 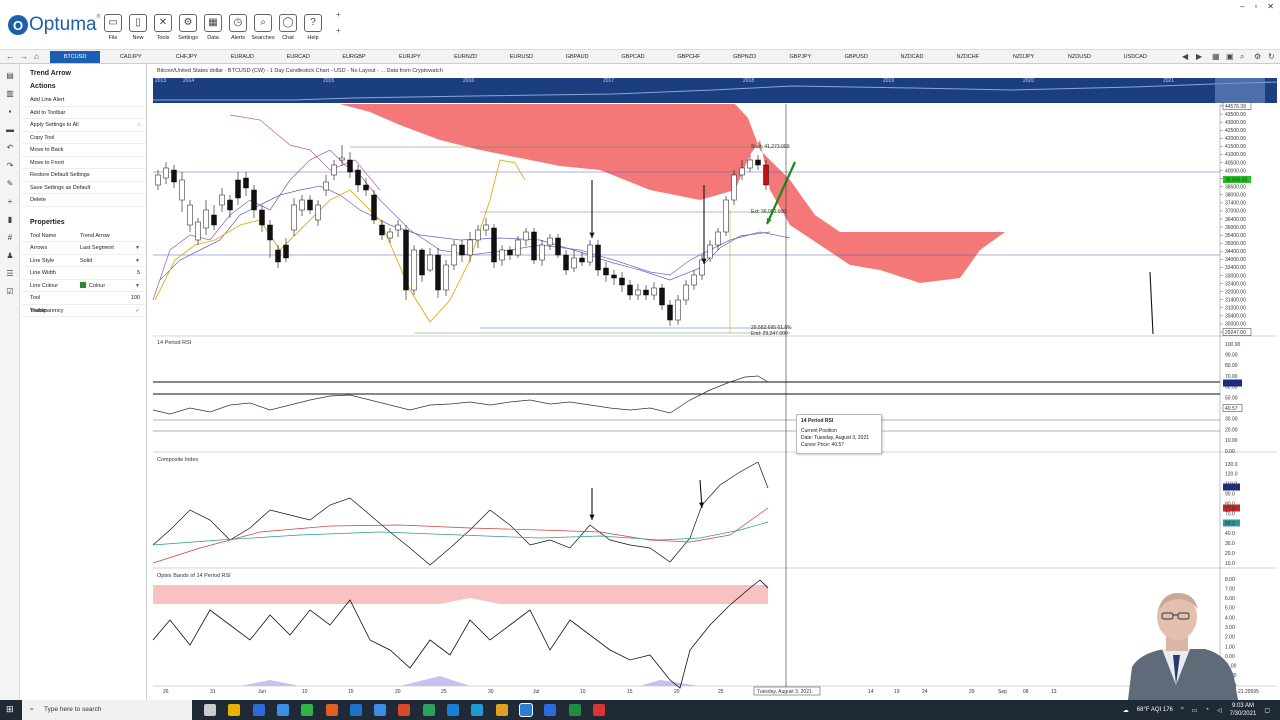 What do you see at coordinates (1231, 409) in the screenshot?
I see `rsi-cursor-label: 40.57` at bounding box center [1231, 409].